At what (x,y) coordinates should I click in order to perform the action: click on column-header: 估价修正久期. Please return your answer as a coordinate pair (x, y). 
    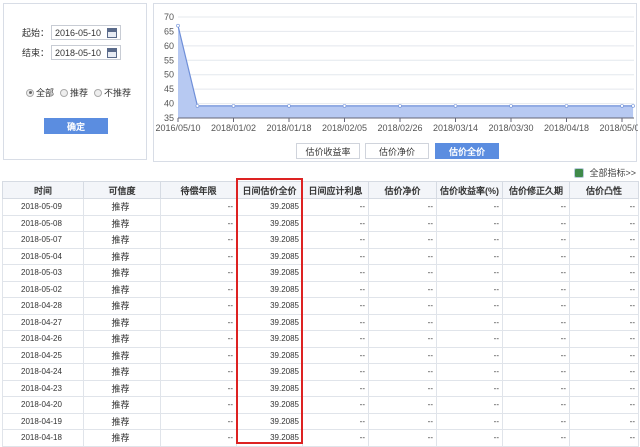
    Looking at the image, I should click on (536, 190).